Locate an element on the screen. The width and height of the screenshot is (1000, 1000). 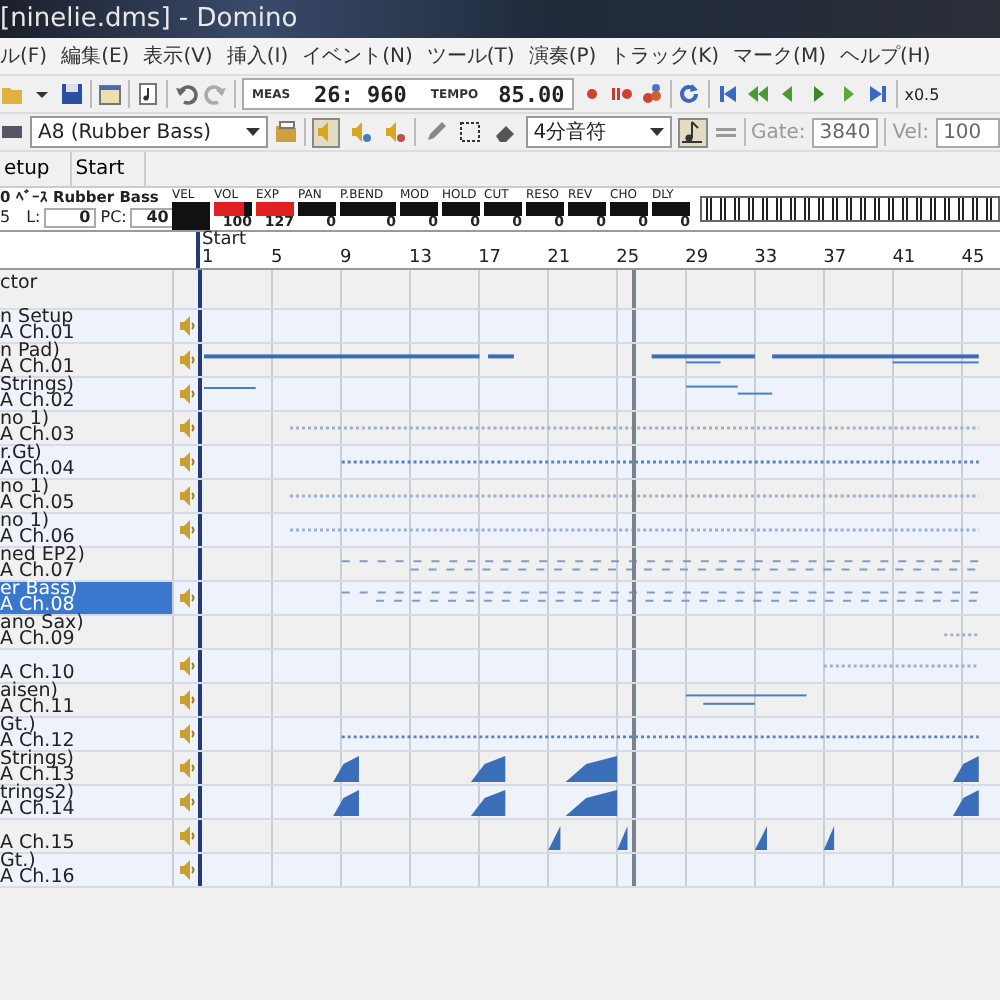
all-tool-button is located at coordinates (394, 132).